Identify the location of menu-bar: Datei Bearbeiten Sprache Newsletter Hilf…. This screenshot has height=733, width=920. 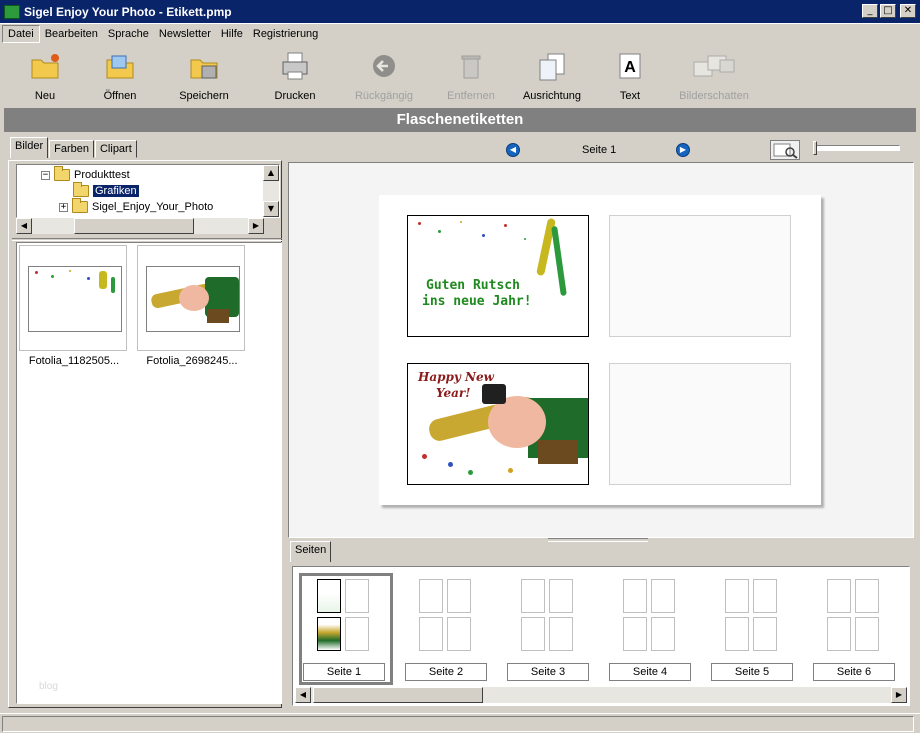
(460, 33).